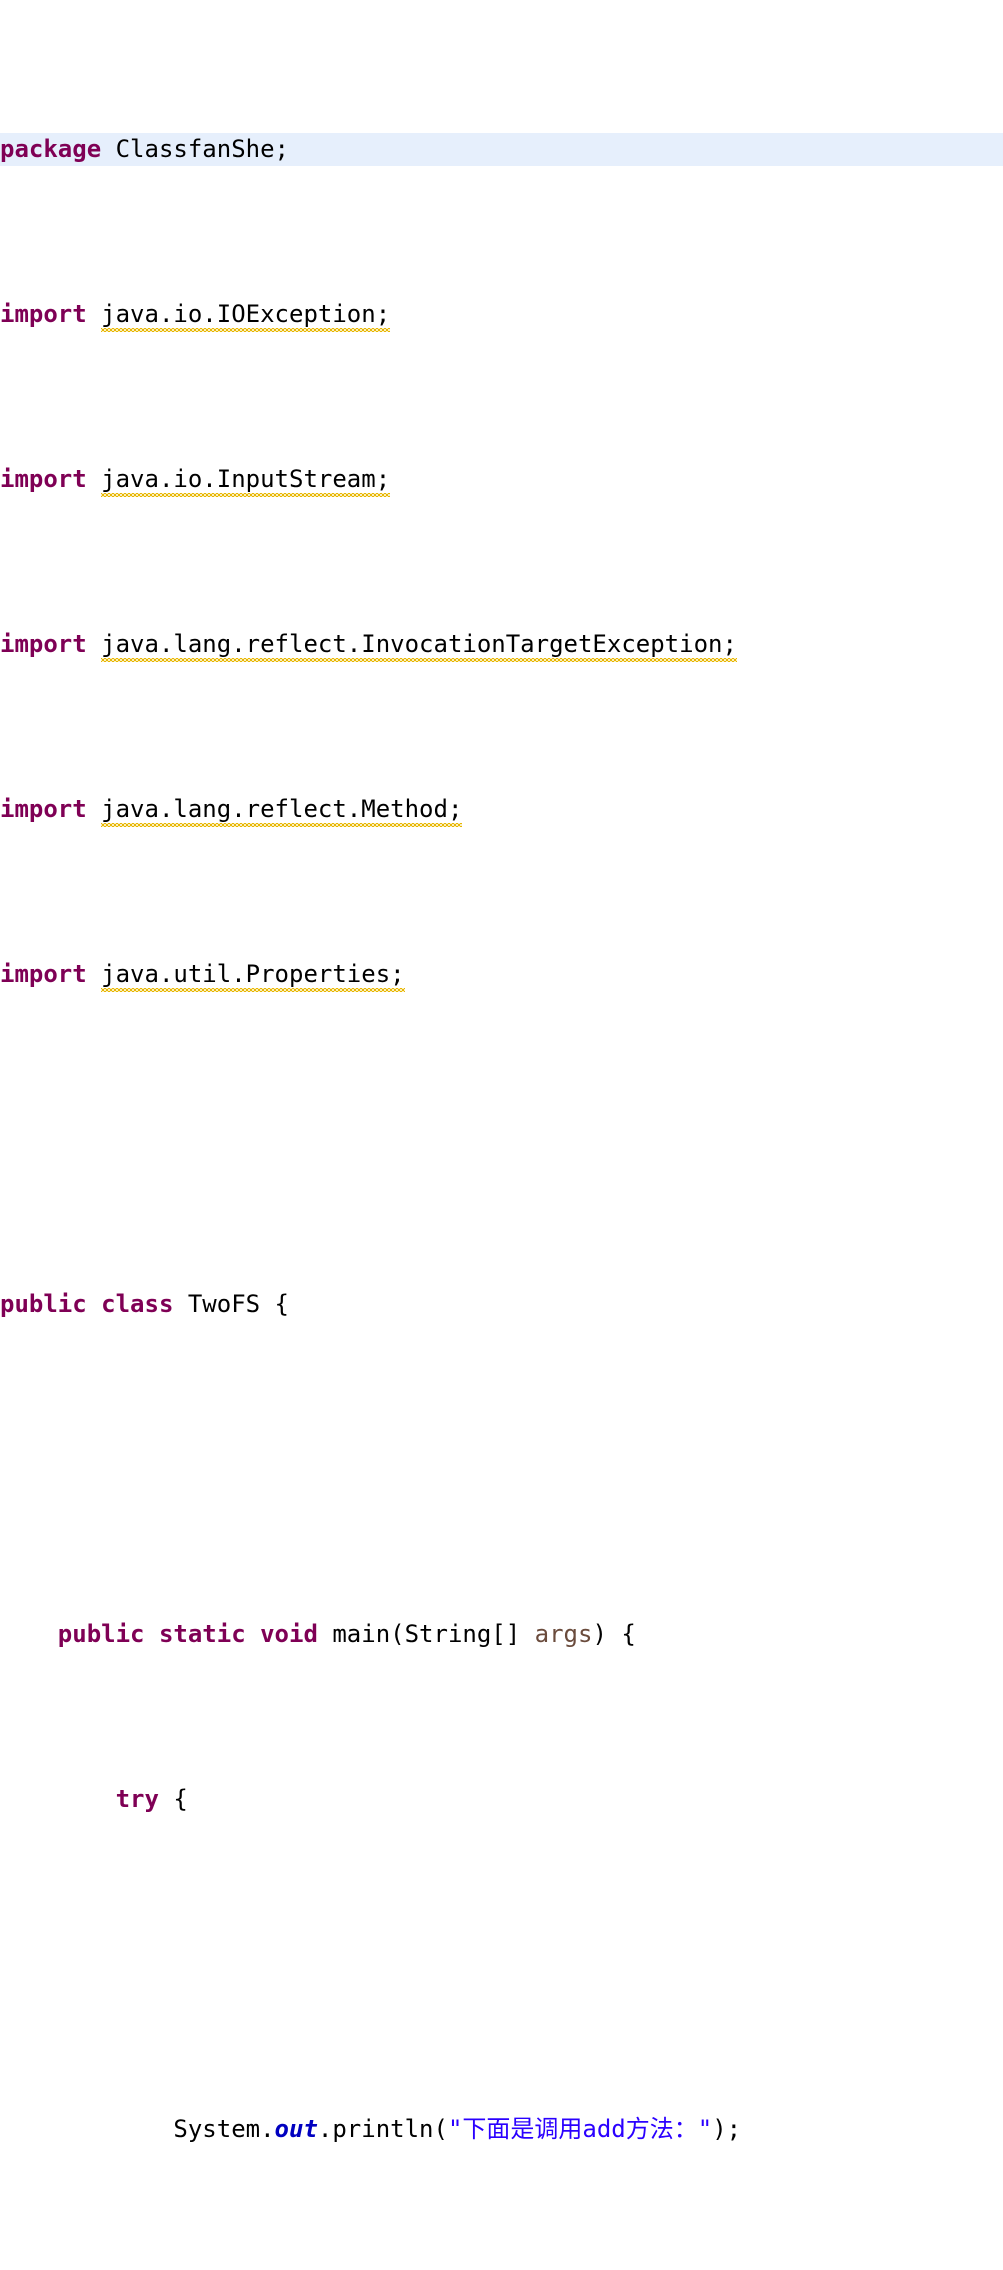 Image resolution: width=1003 pixels, height=2270 pixels. I want to click on class-name-twofs: TwoFS {, so click(238, 1304).